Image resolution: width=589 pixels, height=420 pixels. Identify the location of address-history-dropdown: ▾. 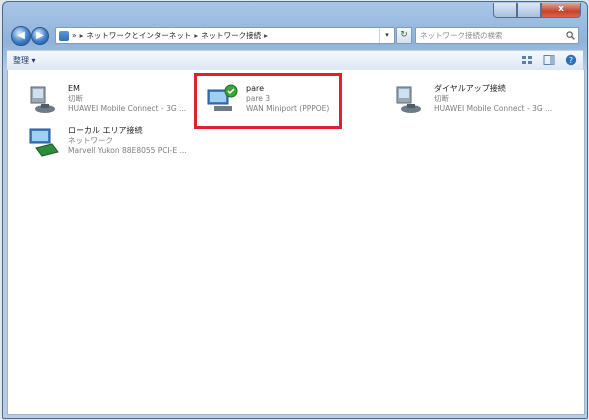
(386, 35).